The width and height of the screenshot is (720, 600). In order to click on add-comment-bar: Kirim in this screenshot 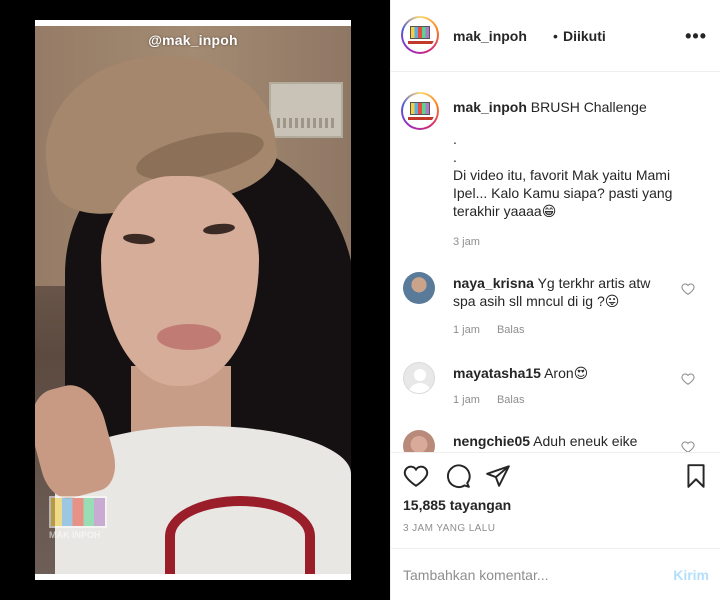, I will do `click(555, 574)`.